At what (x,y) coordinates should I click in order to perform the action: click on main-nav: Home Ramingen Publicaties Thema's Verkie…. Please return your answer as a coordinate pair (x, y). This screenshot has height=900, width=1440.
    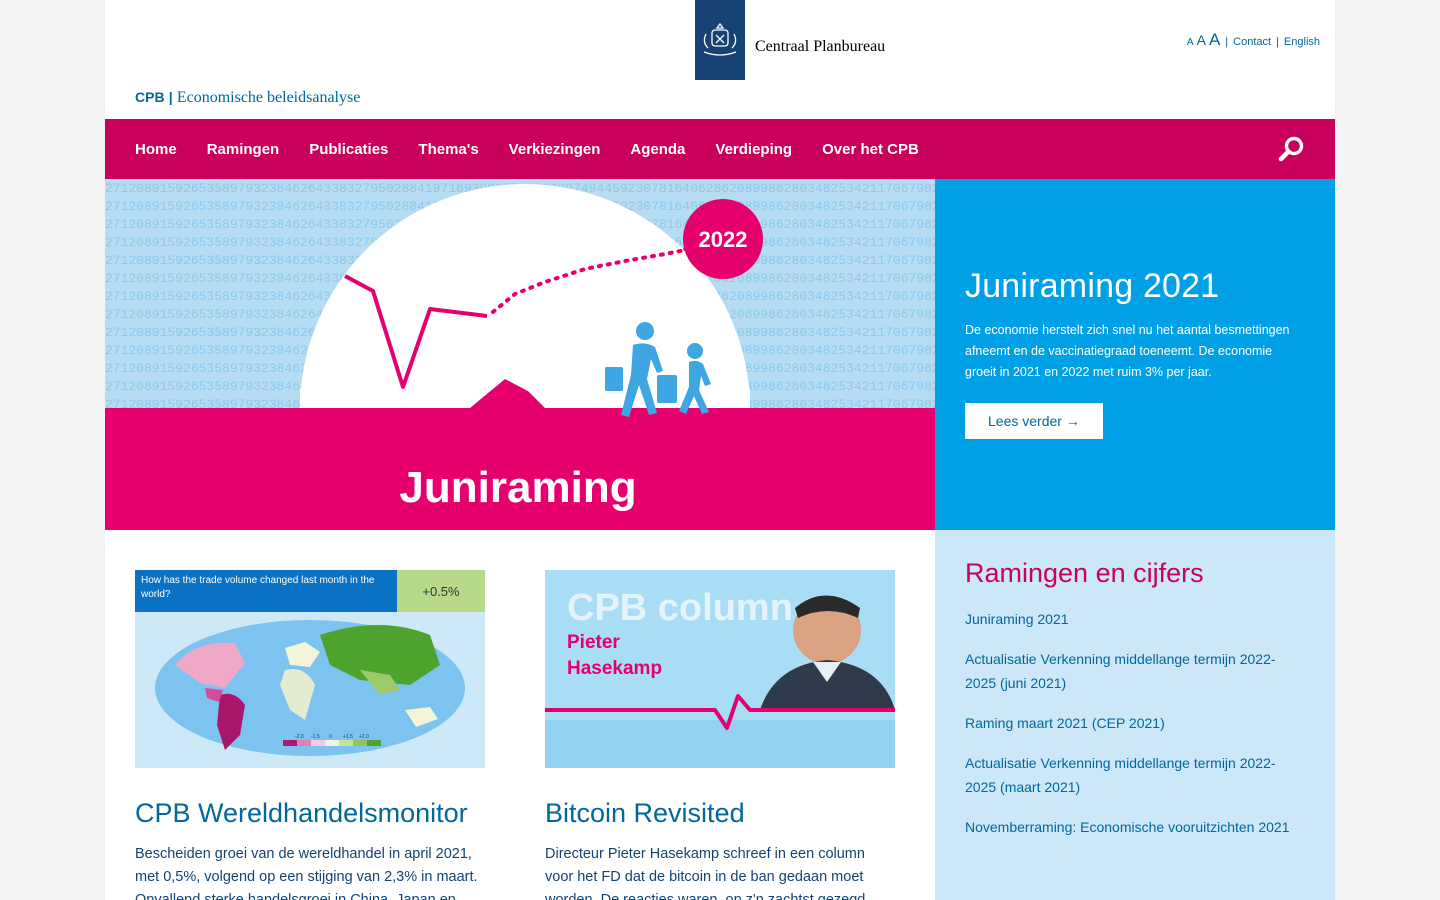
    Looking at the image, I should click on (720, 149).